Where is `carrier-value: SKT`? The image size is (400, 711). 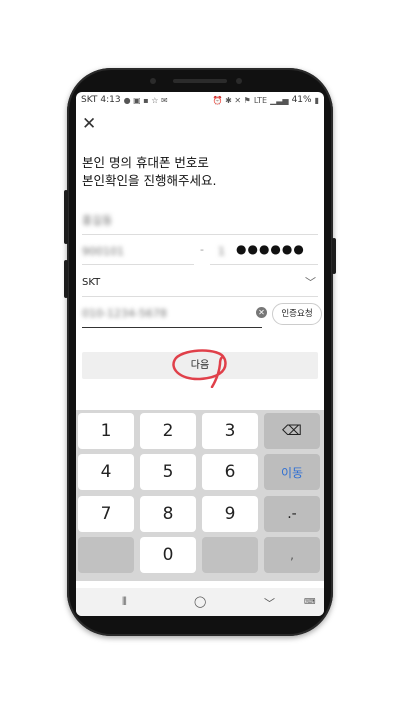 carrier-value: SKT is located at coordinates (91, 282).